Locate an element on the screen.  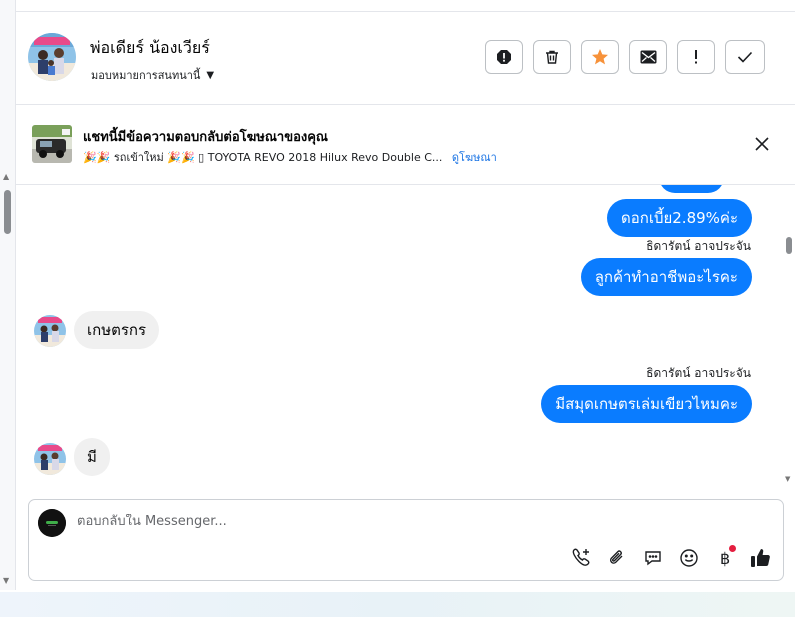
outgoing-message: มีสมุดเกษตรเล่มเขียวไหมคะ is located at coordinates (646, 404).